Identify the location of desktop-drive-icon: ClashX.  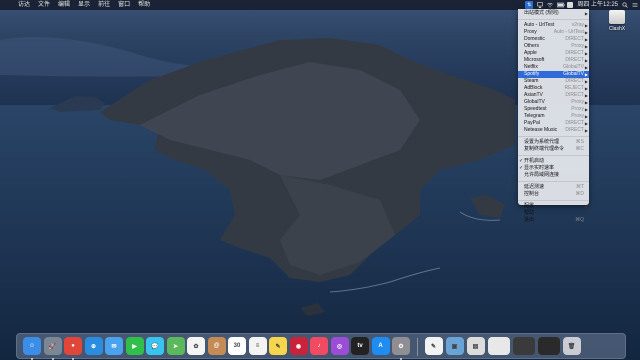
(617, 21).